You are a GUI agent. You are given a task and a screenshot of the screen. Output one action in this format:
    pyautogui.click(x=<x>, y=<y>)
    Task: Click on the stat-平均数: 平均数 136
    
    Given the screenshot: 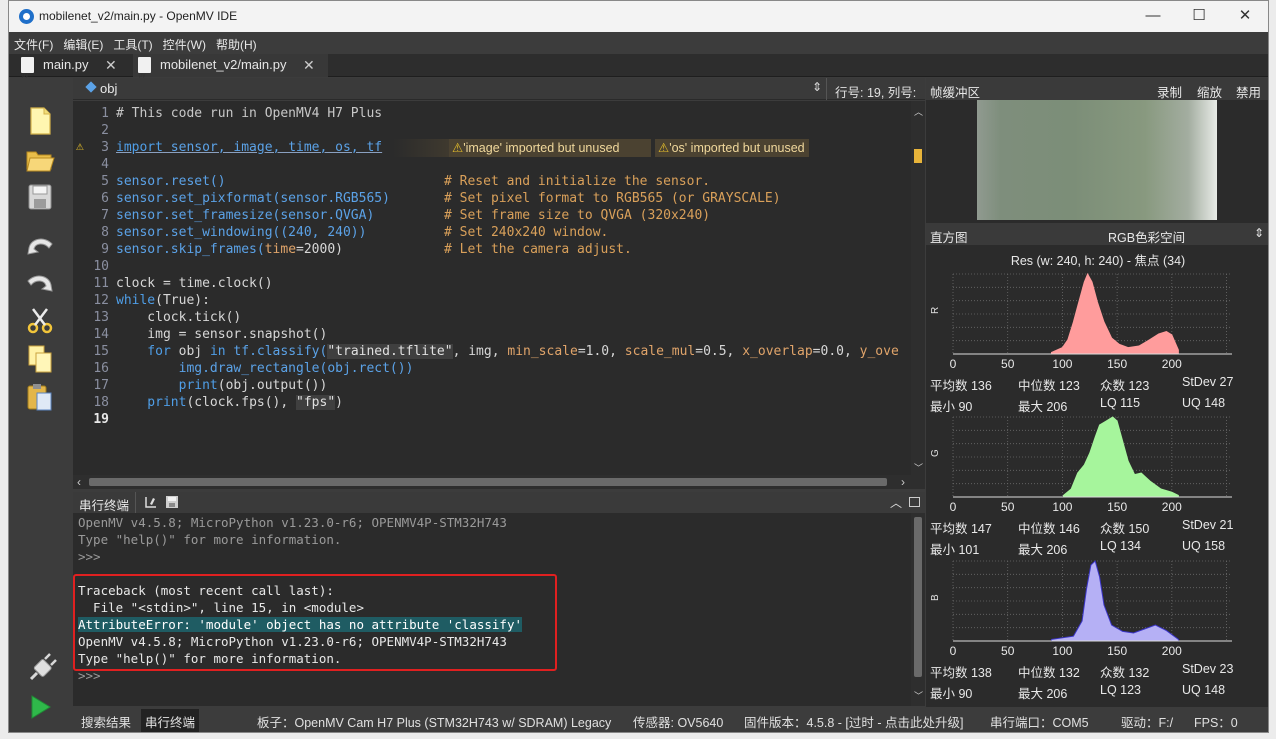 What is the action you would take?
    pyautogui.click(x=961, y=386)
    